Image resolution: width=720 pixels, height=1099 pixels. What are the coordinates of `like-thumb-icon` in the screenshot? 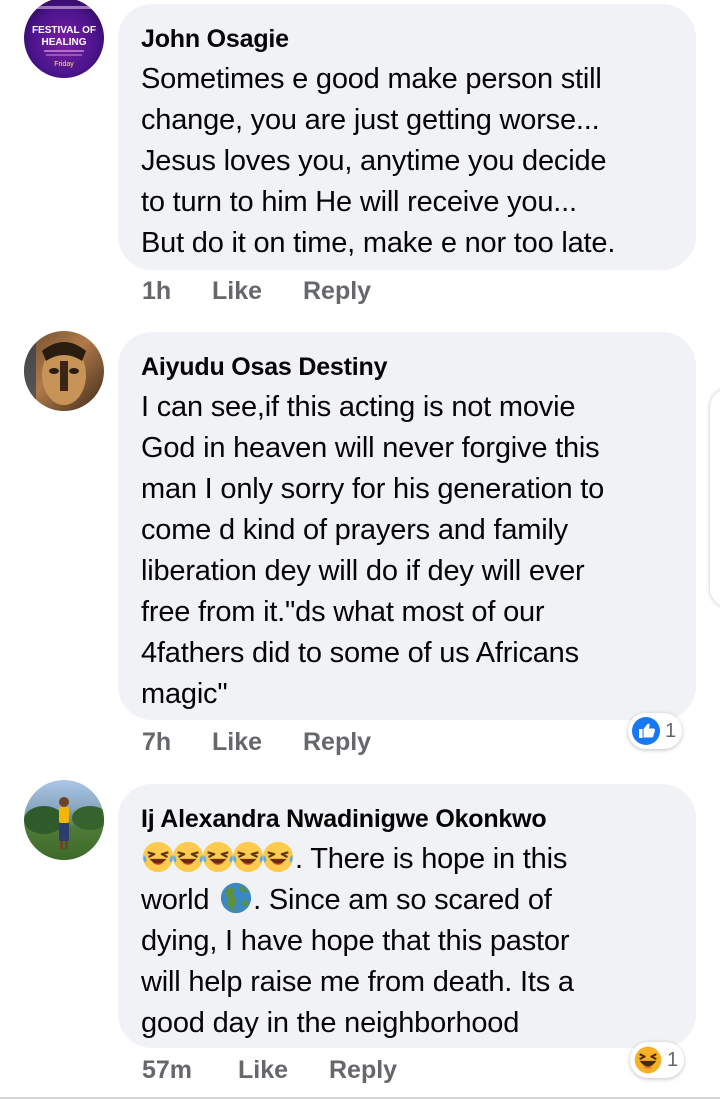 It's located at (646, 731).